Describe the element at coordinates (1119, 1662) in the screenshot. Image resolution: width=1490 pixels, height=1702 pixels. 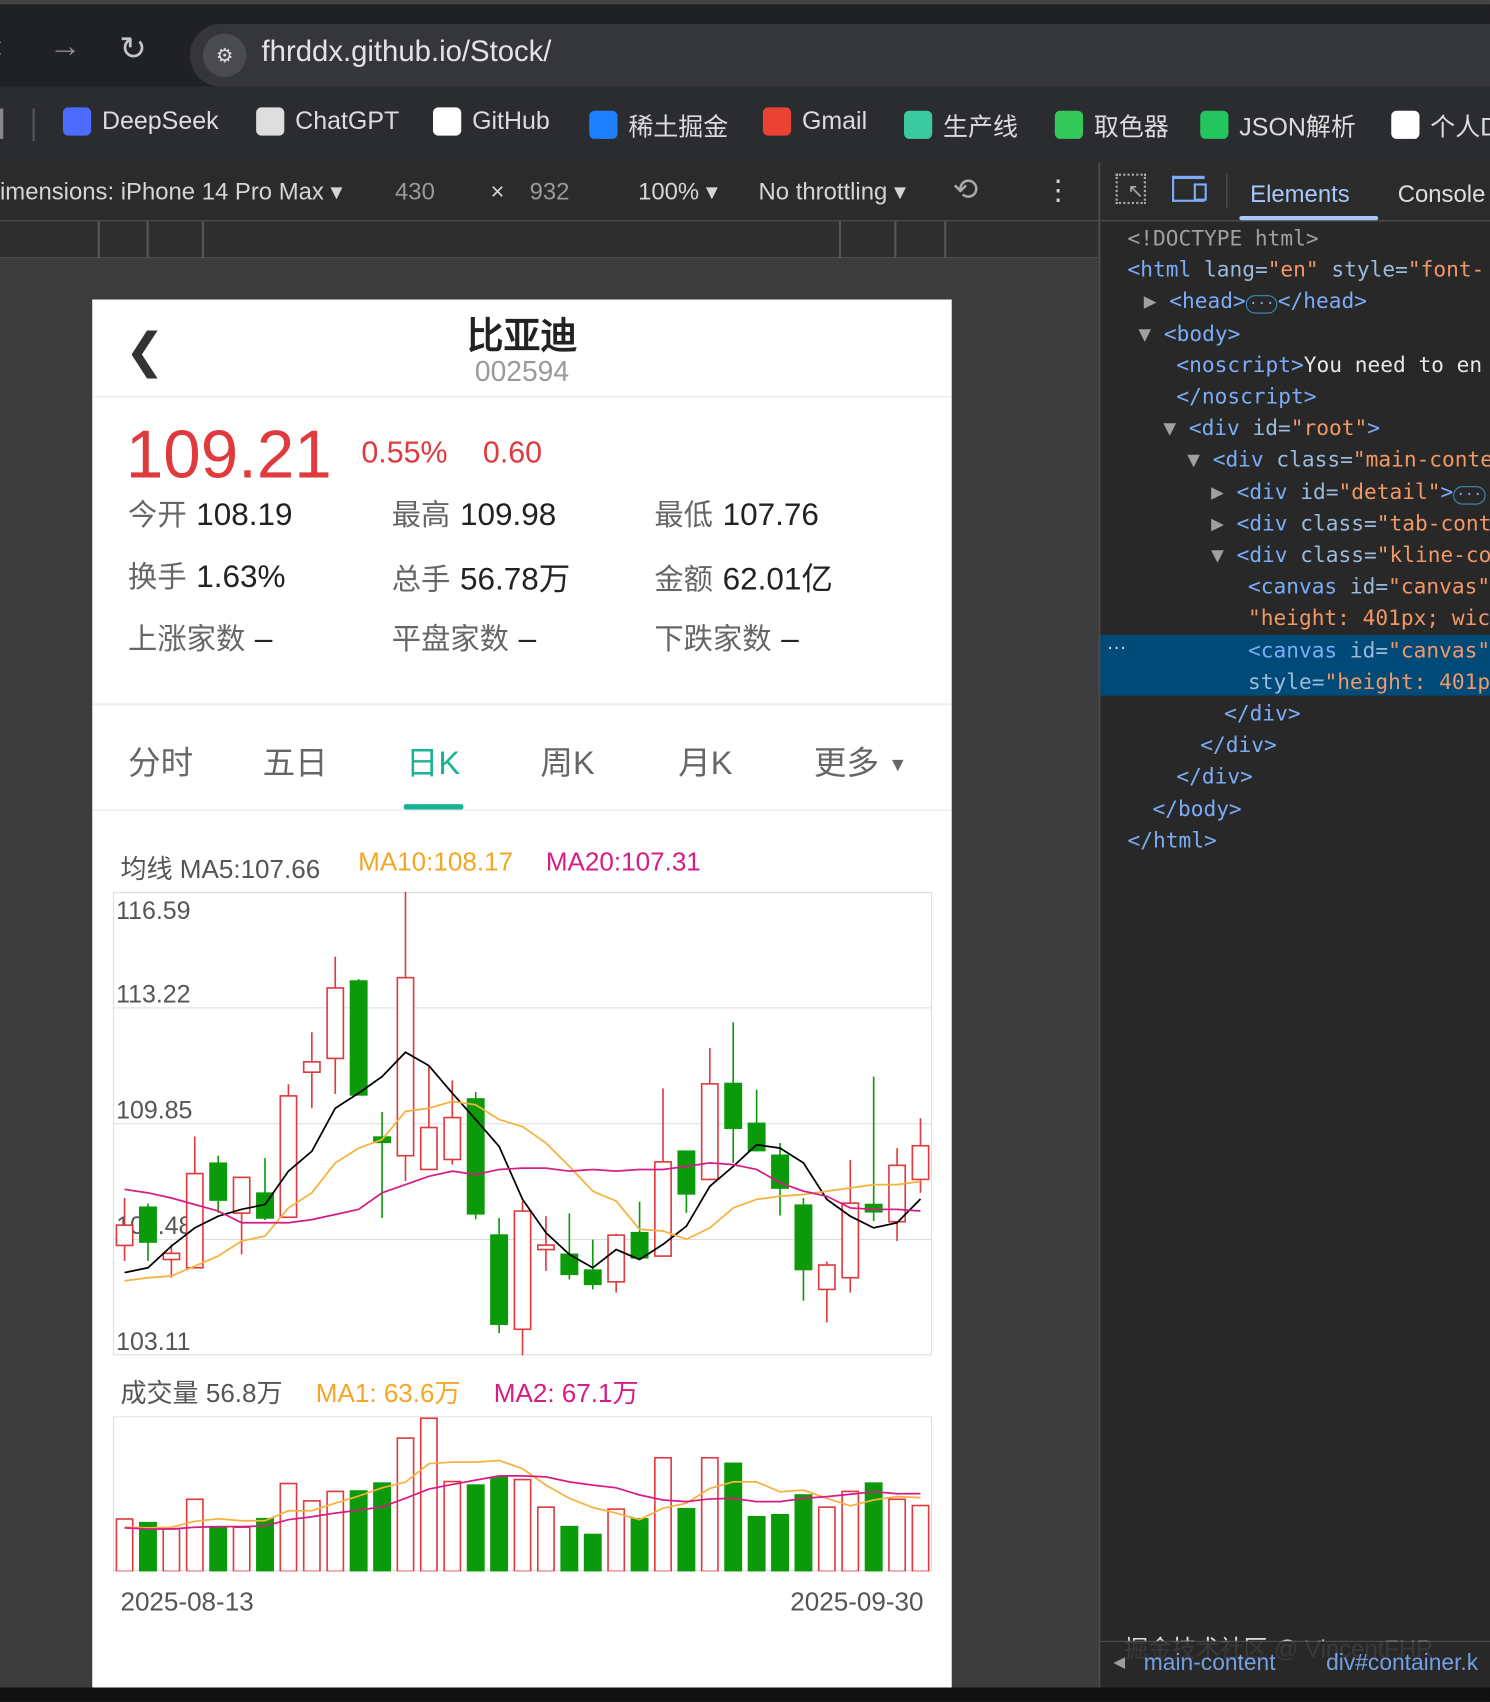
I see `scroll-left-icon: ◀` at that location.